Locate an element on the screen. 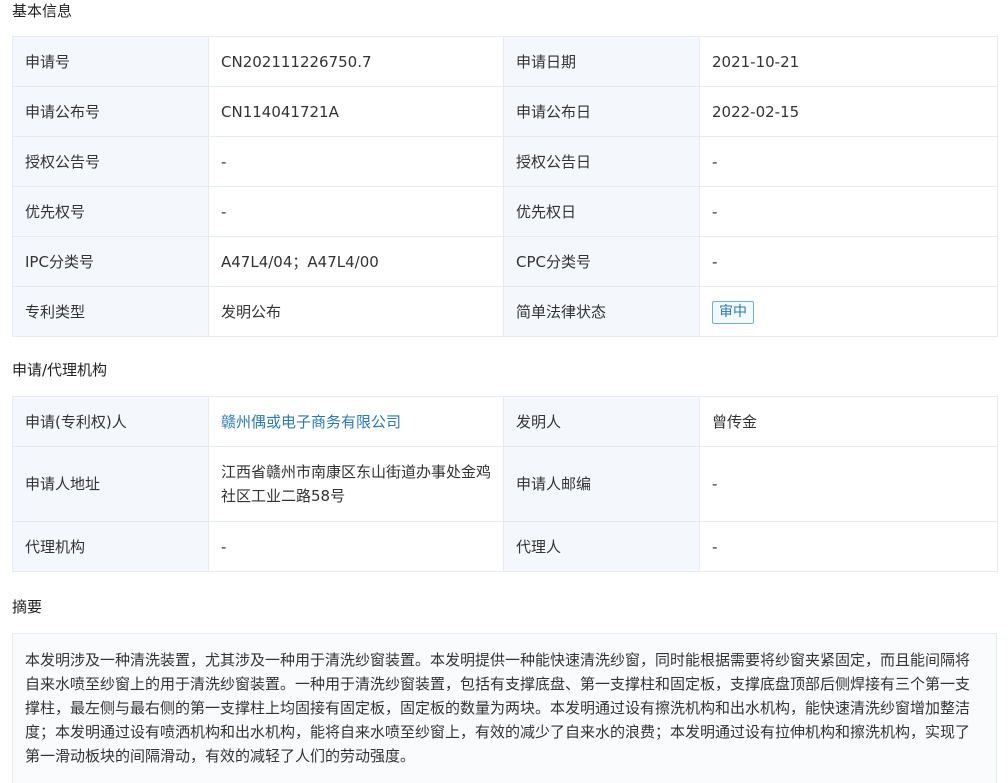 The height and width of the screenshot is (783, 1008). table-row: 申请(专利权)人 赣州偶或电子商务有限公司 发明人 曾传金 is located at coordinates (505, 421).